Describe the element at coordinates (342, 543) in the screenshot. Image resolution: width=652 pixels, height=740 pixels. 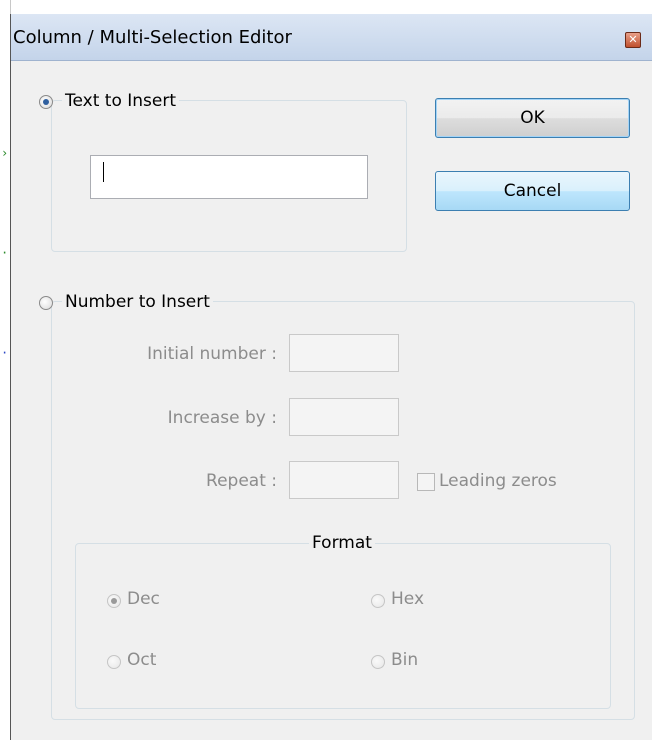
I see `format-label: Format` at that location.